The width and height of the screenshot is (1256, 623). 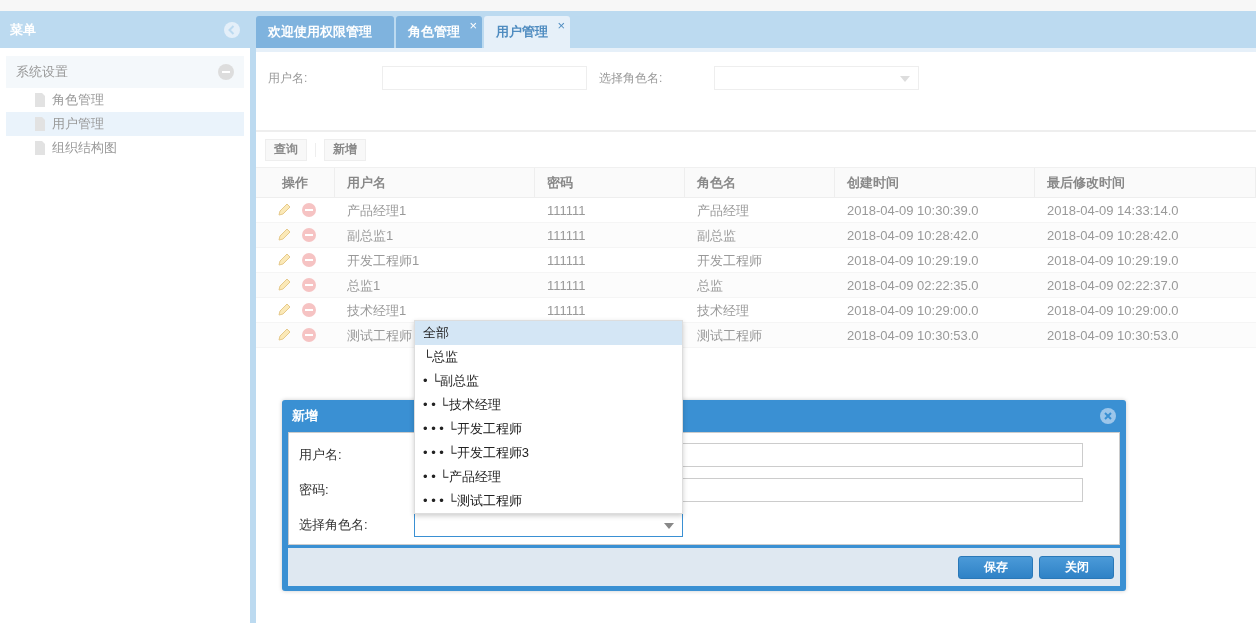 What do you see at coordinates (125, 148) in the screenshot?
I see `tree-item: 组织结构图` at bounding box center [125, 148].